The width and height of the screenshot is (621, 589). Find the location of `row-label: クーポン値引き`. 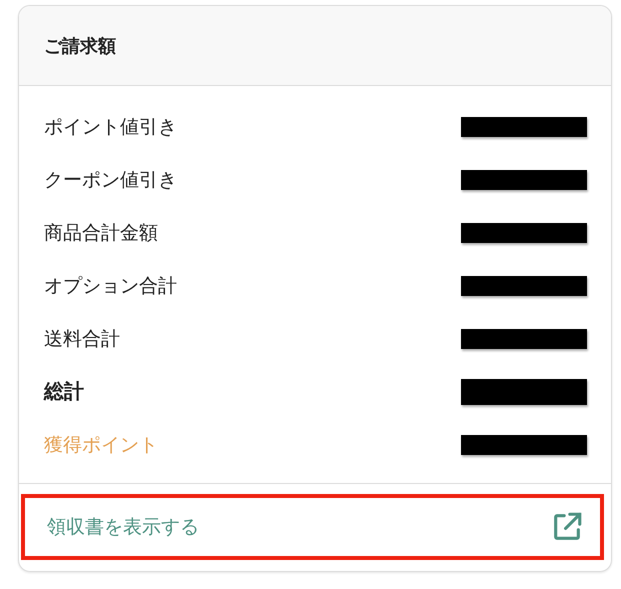

row-label: クーポン値引き is located at coordinates (110, 180).